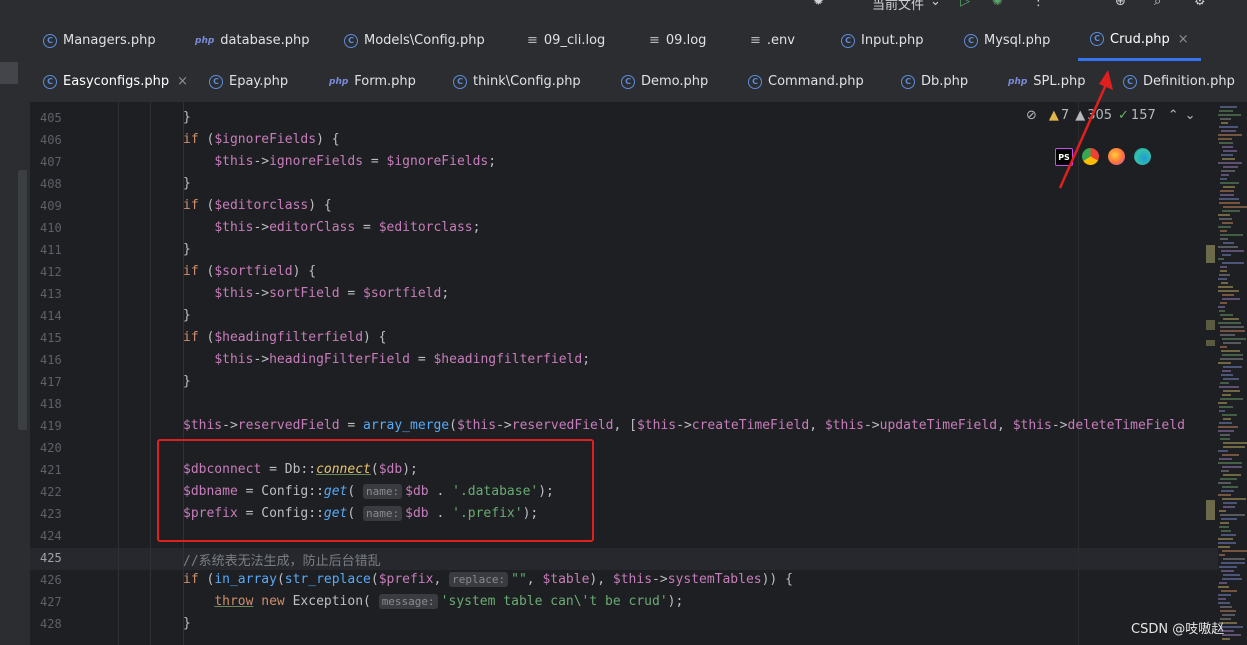 The width and height of the screenshot is (1247, 645). Describe the element at coordinates (1178, 629) in the screenshot. I see `watermark: CSDN @吱嗷赵` at that location.